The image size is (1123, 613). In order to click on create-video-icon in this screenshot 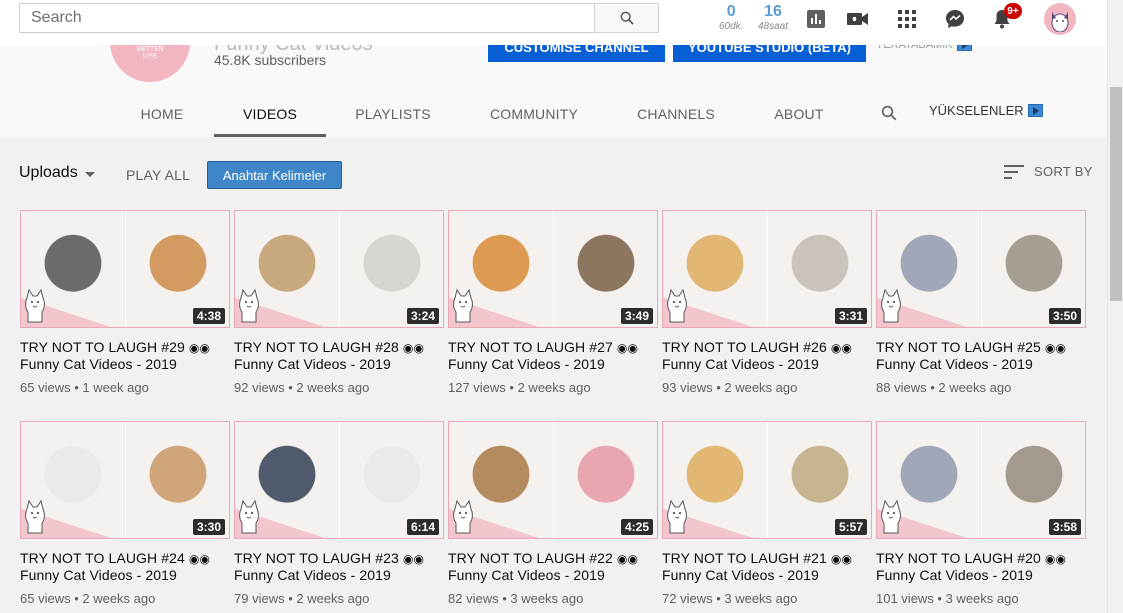, I will do `click(858, 19)`.